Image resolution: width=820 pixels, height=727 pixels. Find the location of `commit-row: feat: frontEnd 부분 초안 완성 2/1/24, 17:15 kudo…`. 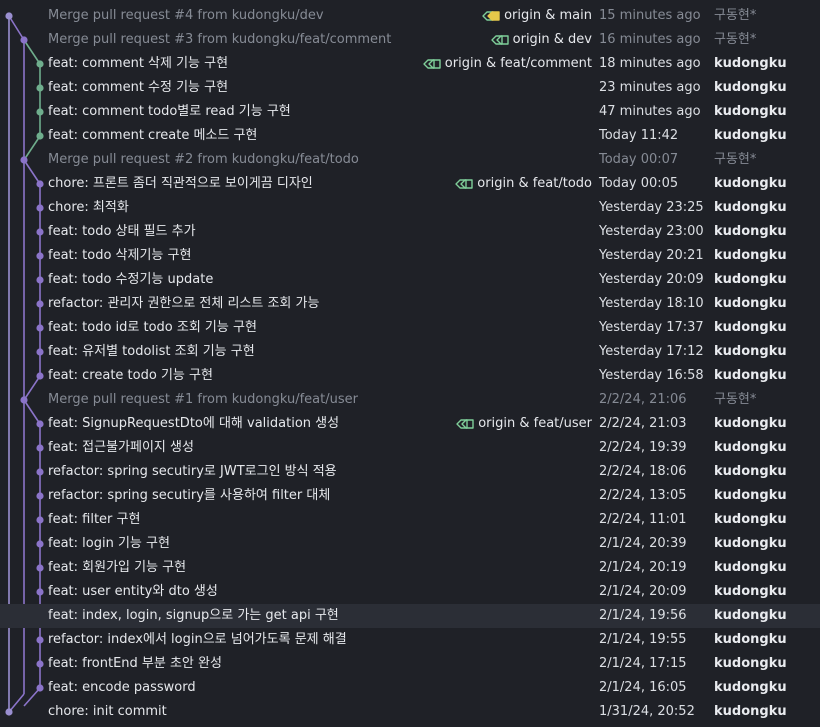

commit-row: feat: frontEnd 부분 초안 완성 2/1/24, 17:15 kudo… is located at coordinates (410, 664).